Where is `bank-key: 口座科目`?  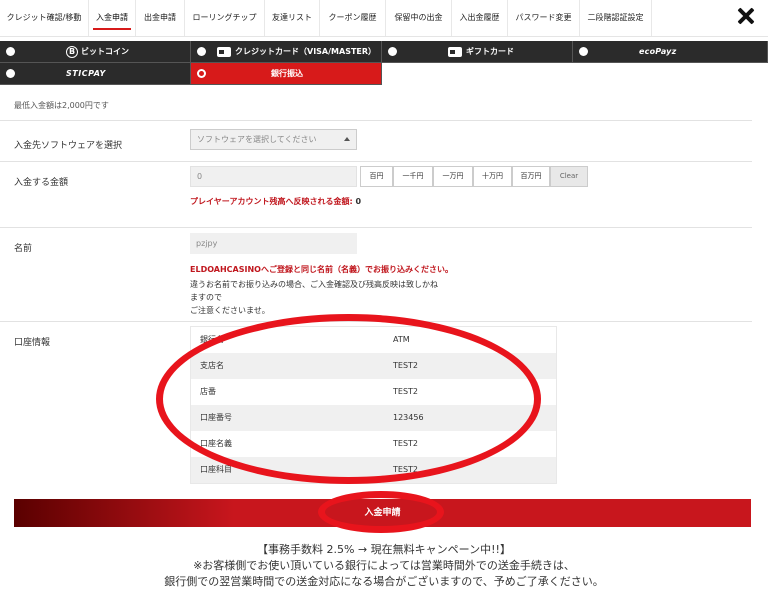 bank-key: 口座科目 is located at coordinates (216, 469).